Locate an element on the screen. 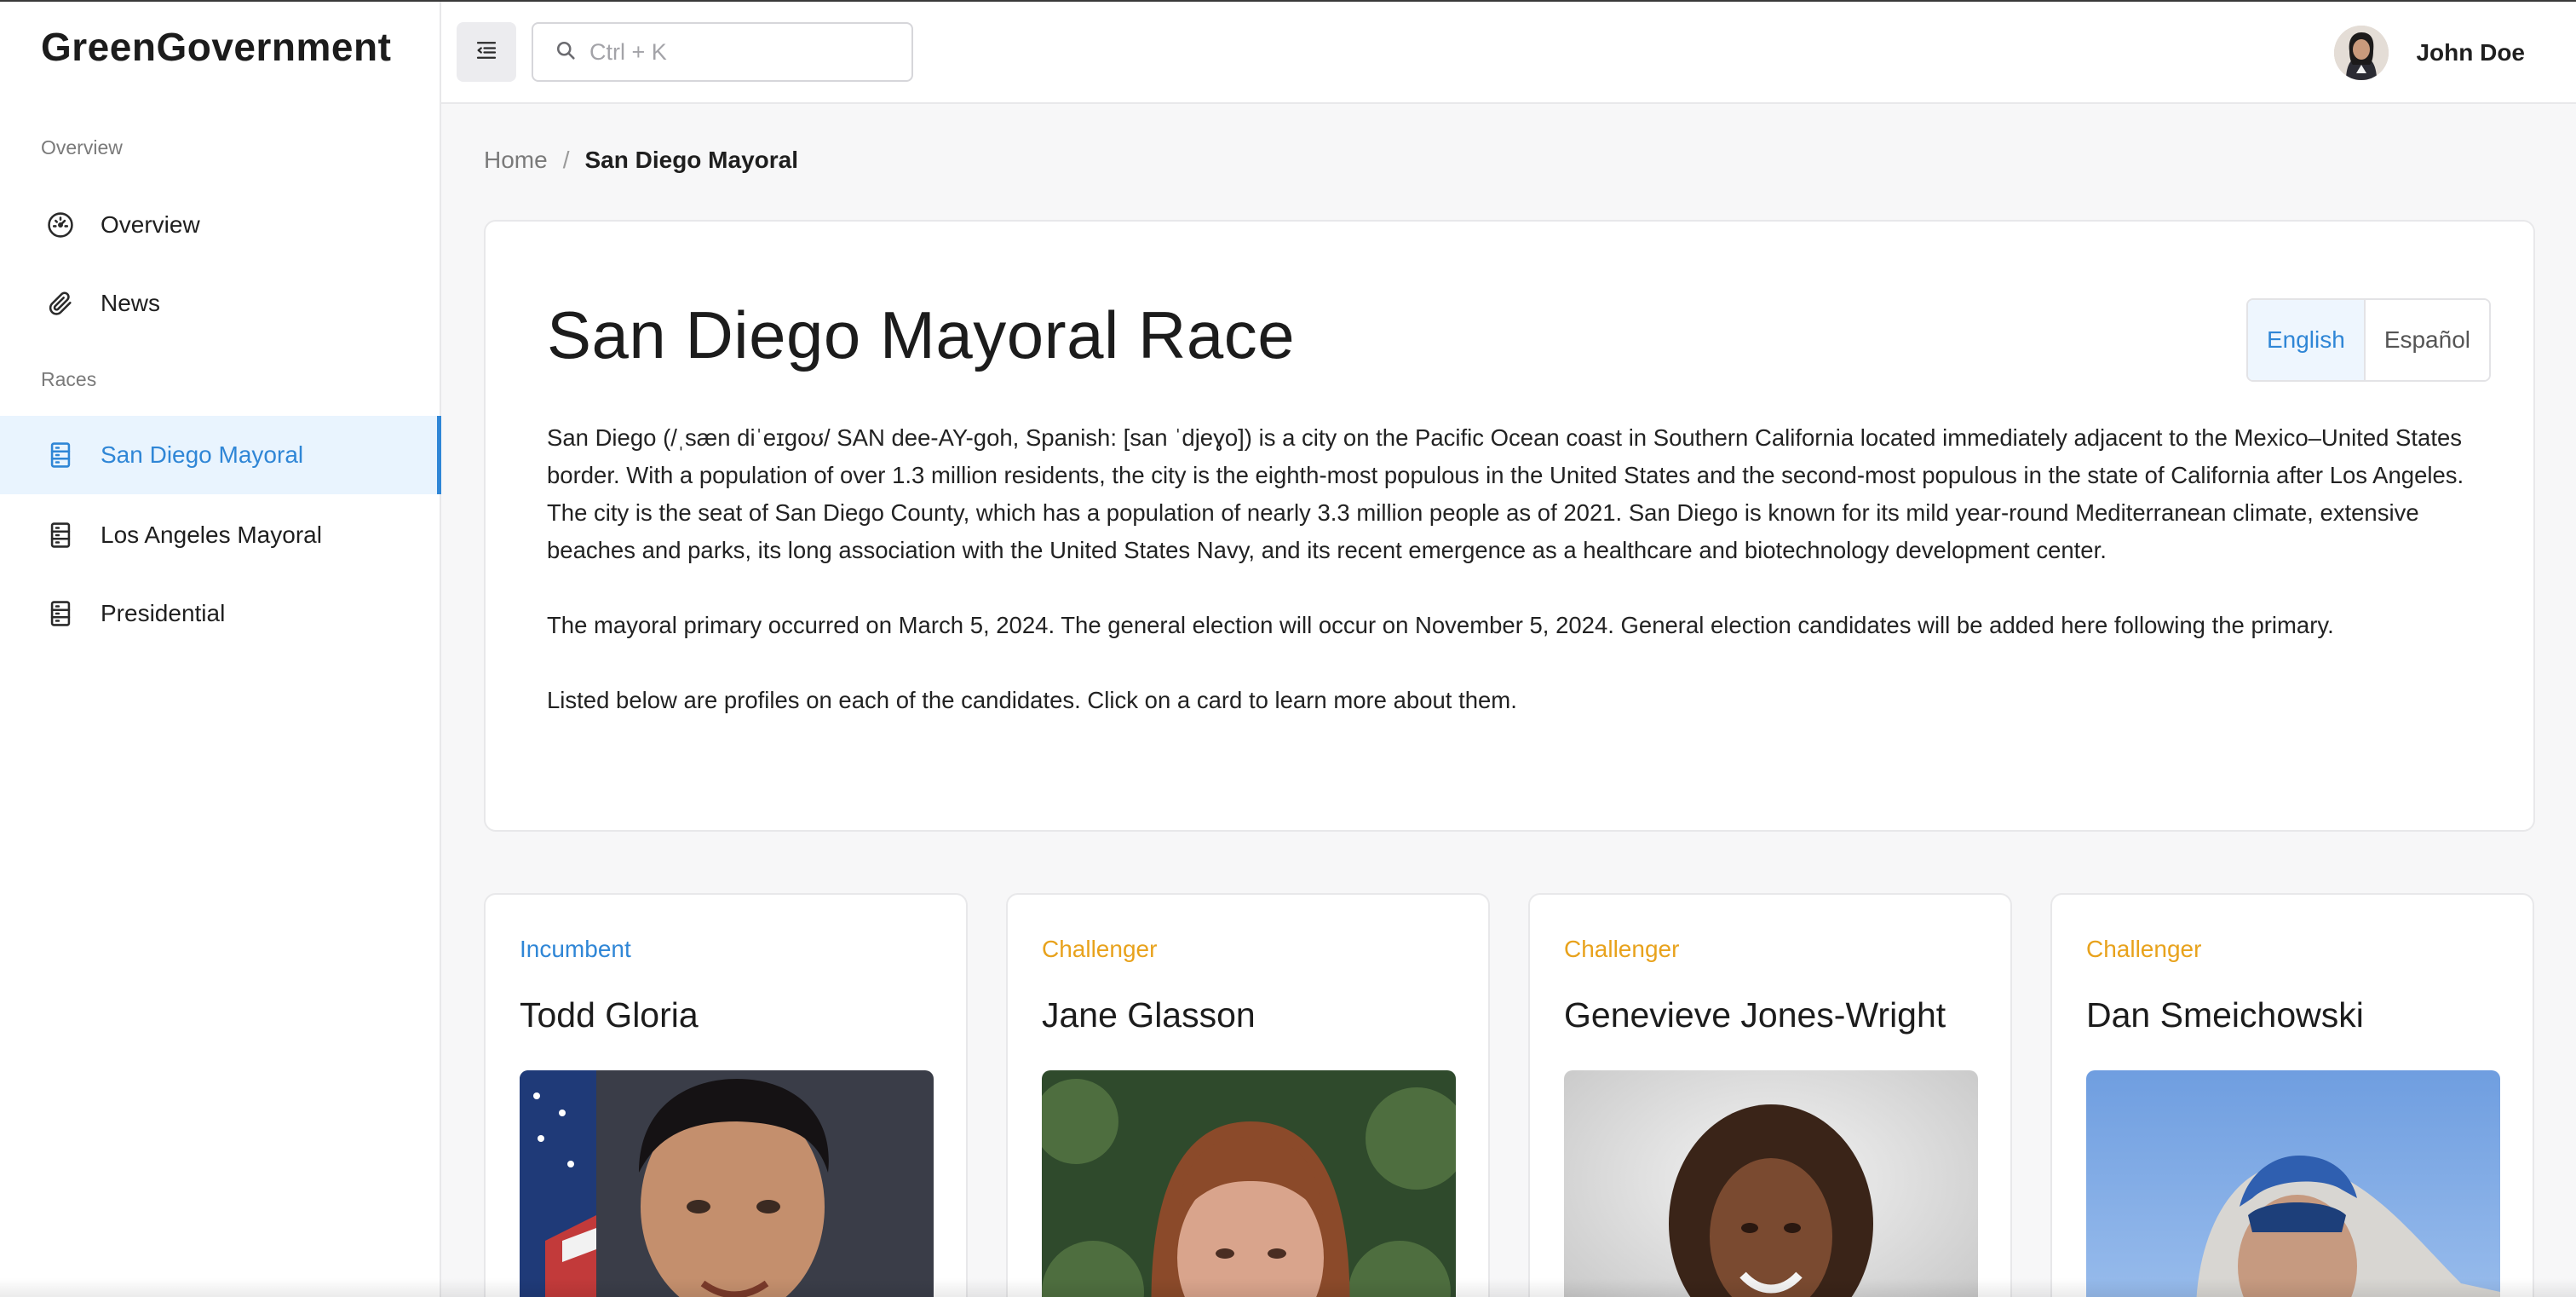  language-toggle: English Español is located at coordinates (2368, 340).